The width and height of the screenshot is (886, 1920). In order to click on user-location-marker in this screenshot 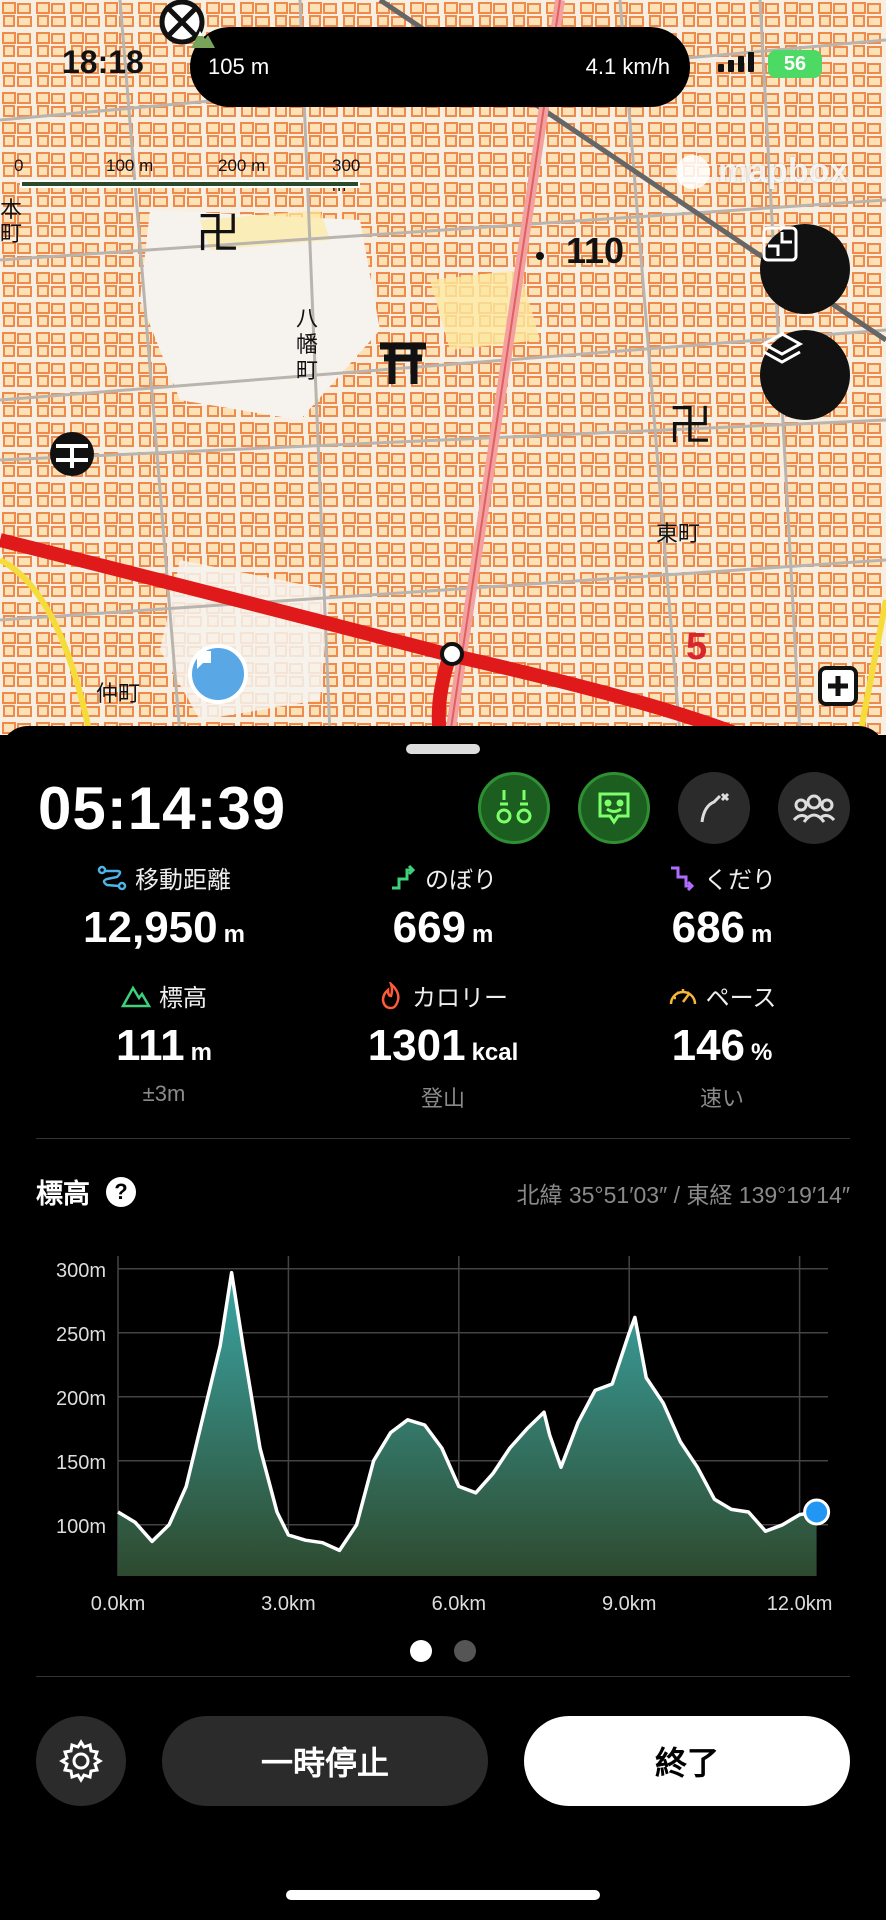, I will do `click(218, 674)`.